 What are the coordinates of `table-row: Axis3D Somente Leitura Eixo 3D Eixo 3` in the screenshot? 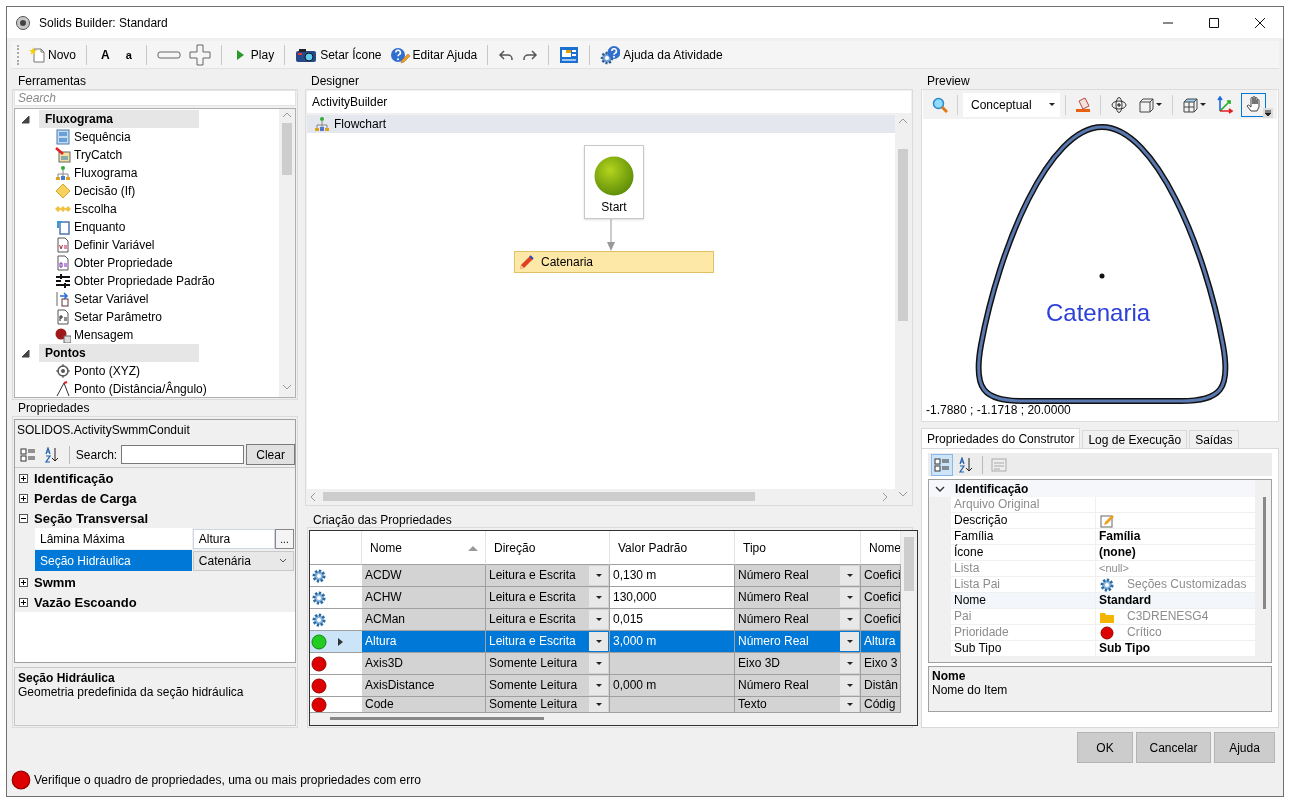 It's located at (605, 664).